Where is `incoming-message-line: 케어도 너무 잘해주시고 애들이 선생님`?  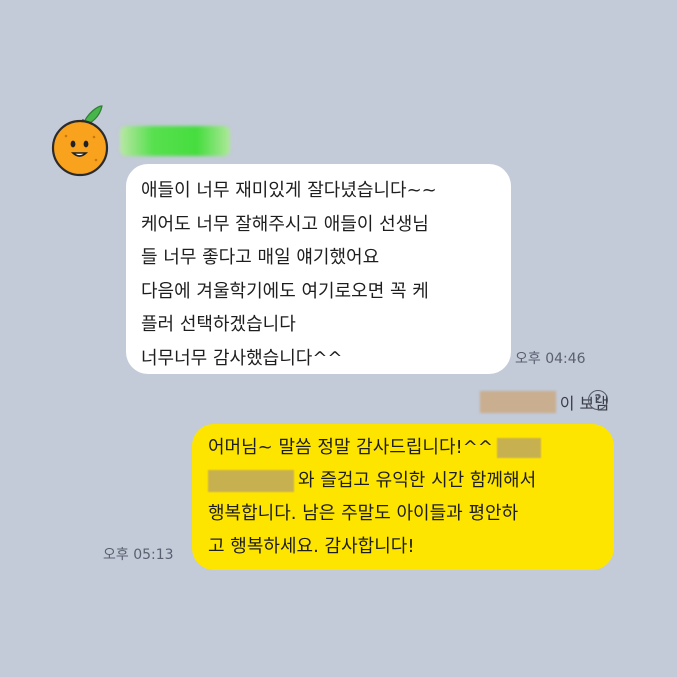
incoming-message-line: 케어도 너무 잘해주시고 애들이 선생님 is located at coordinates (285, 224).